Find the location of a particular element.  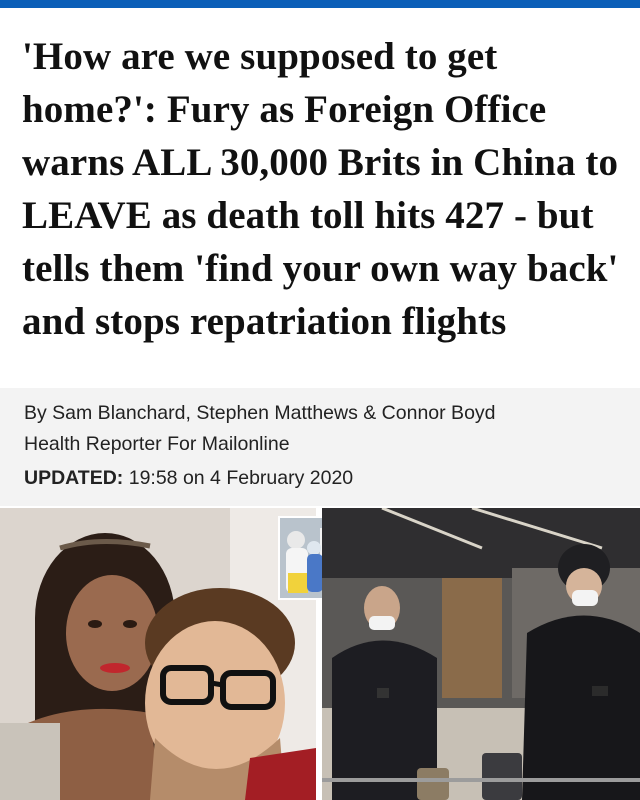

byline-role: Health Reporter For Mailonline is located at coordinates (157, 444).